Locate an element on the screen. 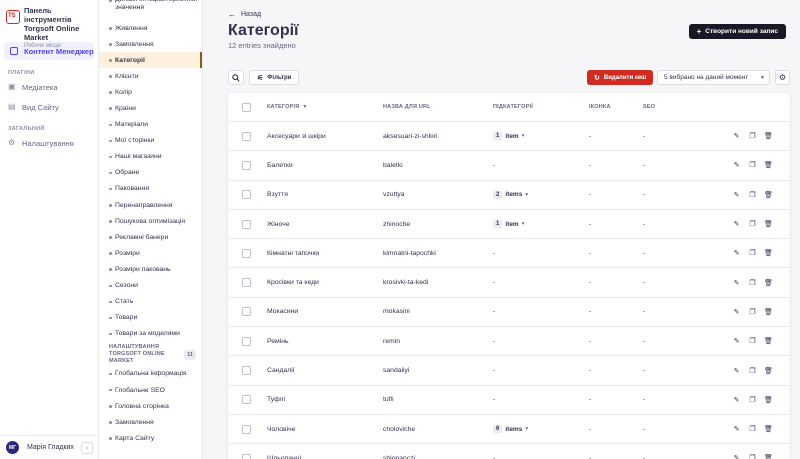  table-row: Ремінь remin - - - ✎ ❐ 🗑 is located at coordinates (509, 342).